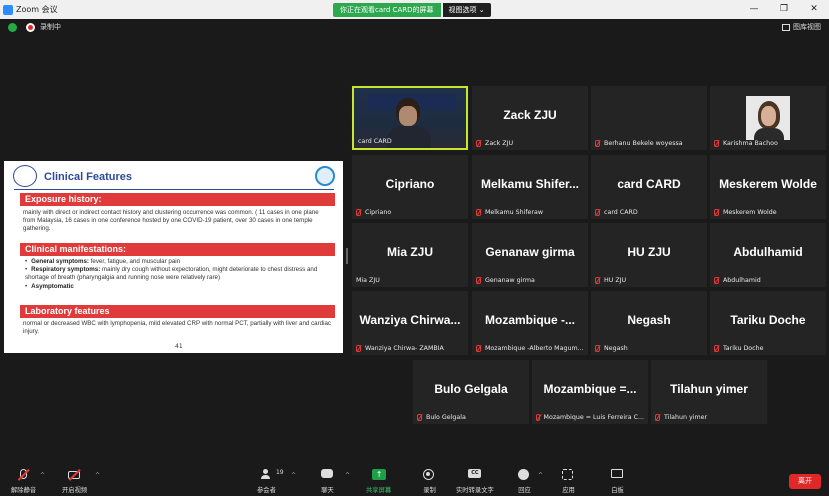  Describe the element at coordinates (649, 252) in the screenshot. I see `participant-display-name: HU ZJU` at that location.